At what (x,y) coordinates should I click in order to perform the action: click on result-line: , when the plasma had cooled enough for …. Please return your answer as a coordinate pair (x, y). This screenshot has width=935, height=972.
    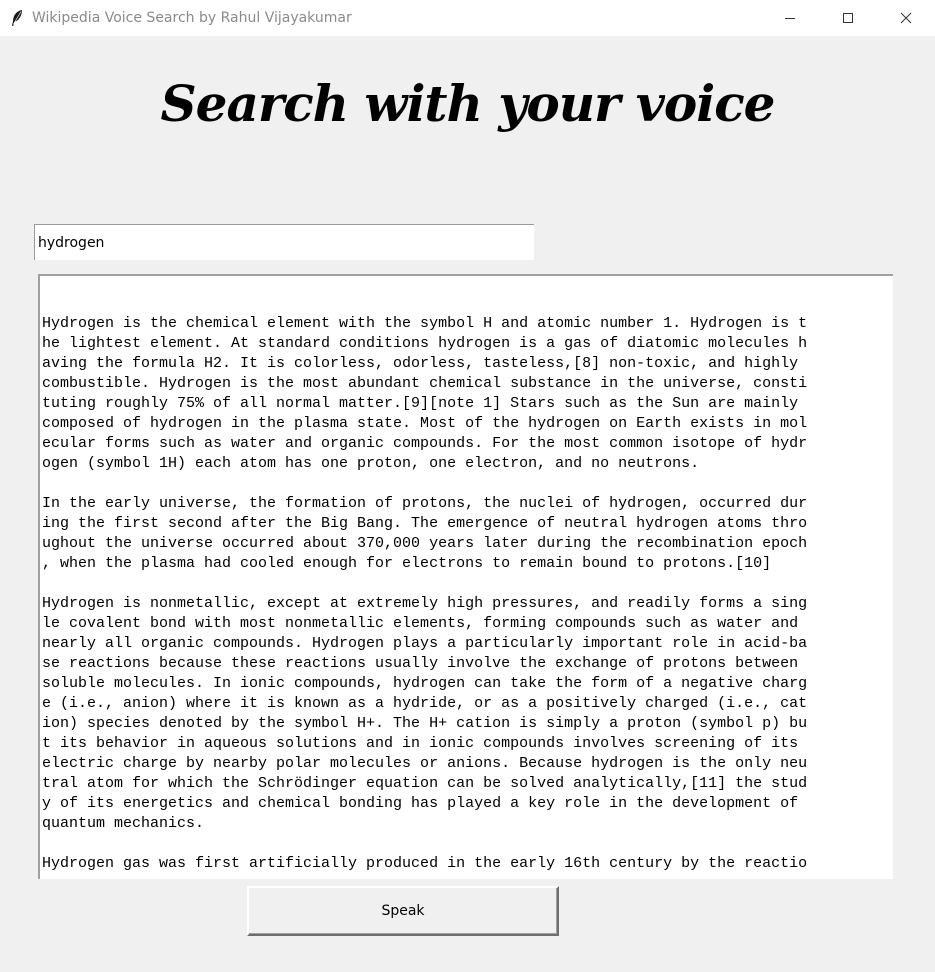
    Looking at the image, I should click on (407, 563).